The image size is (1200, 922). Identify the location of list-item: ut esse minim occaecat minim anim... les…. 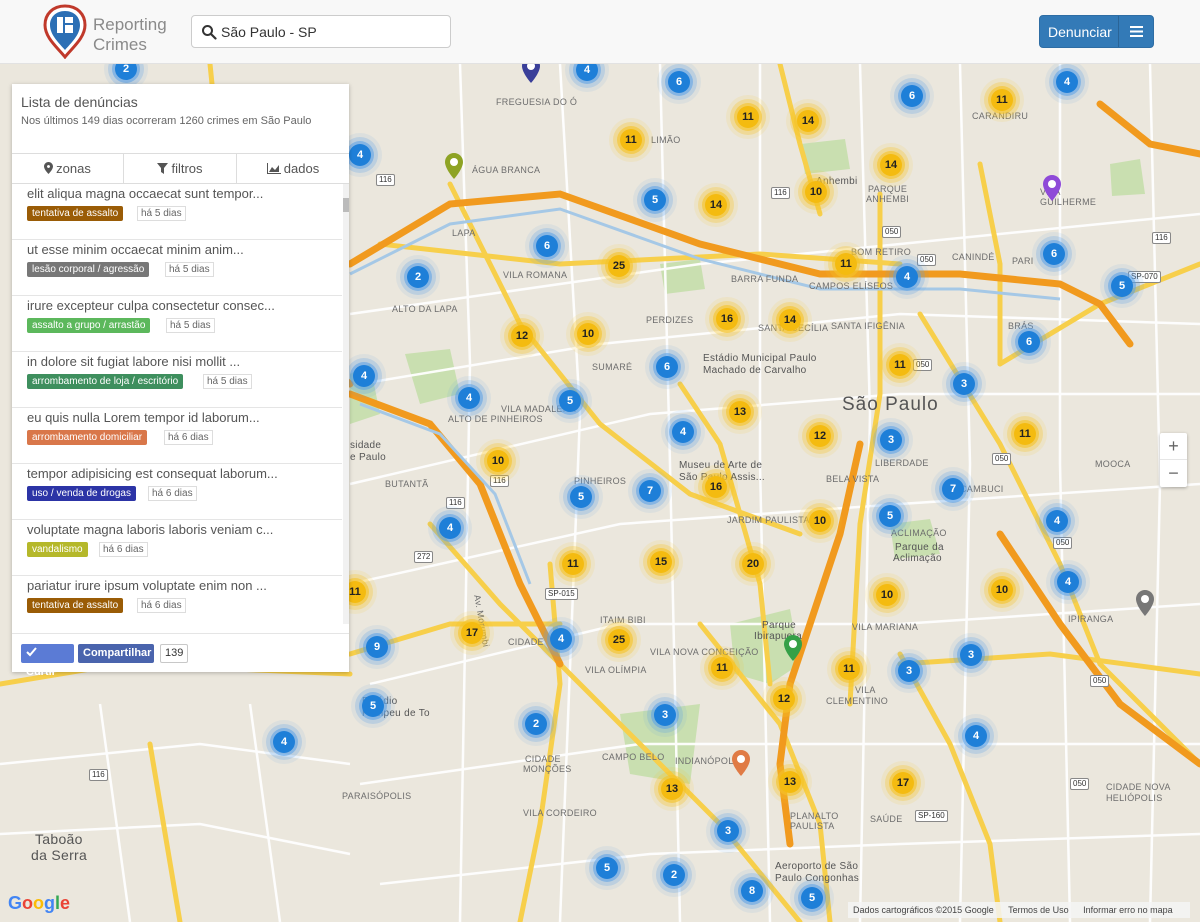
(177, 268).